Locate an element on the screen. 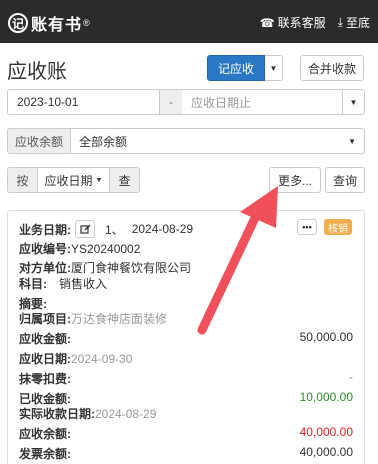  subject-value: 销售收入 is located at coordinates (83, 284).